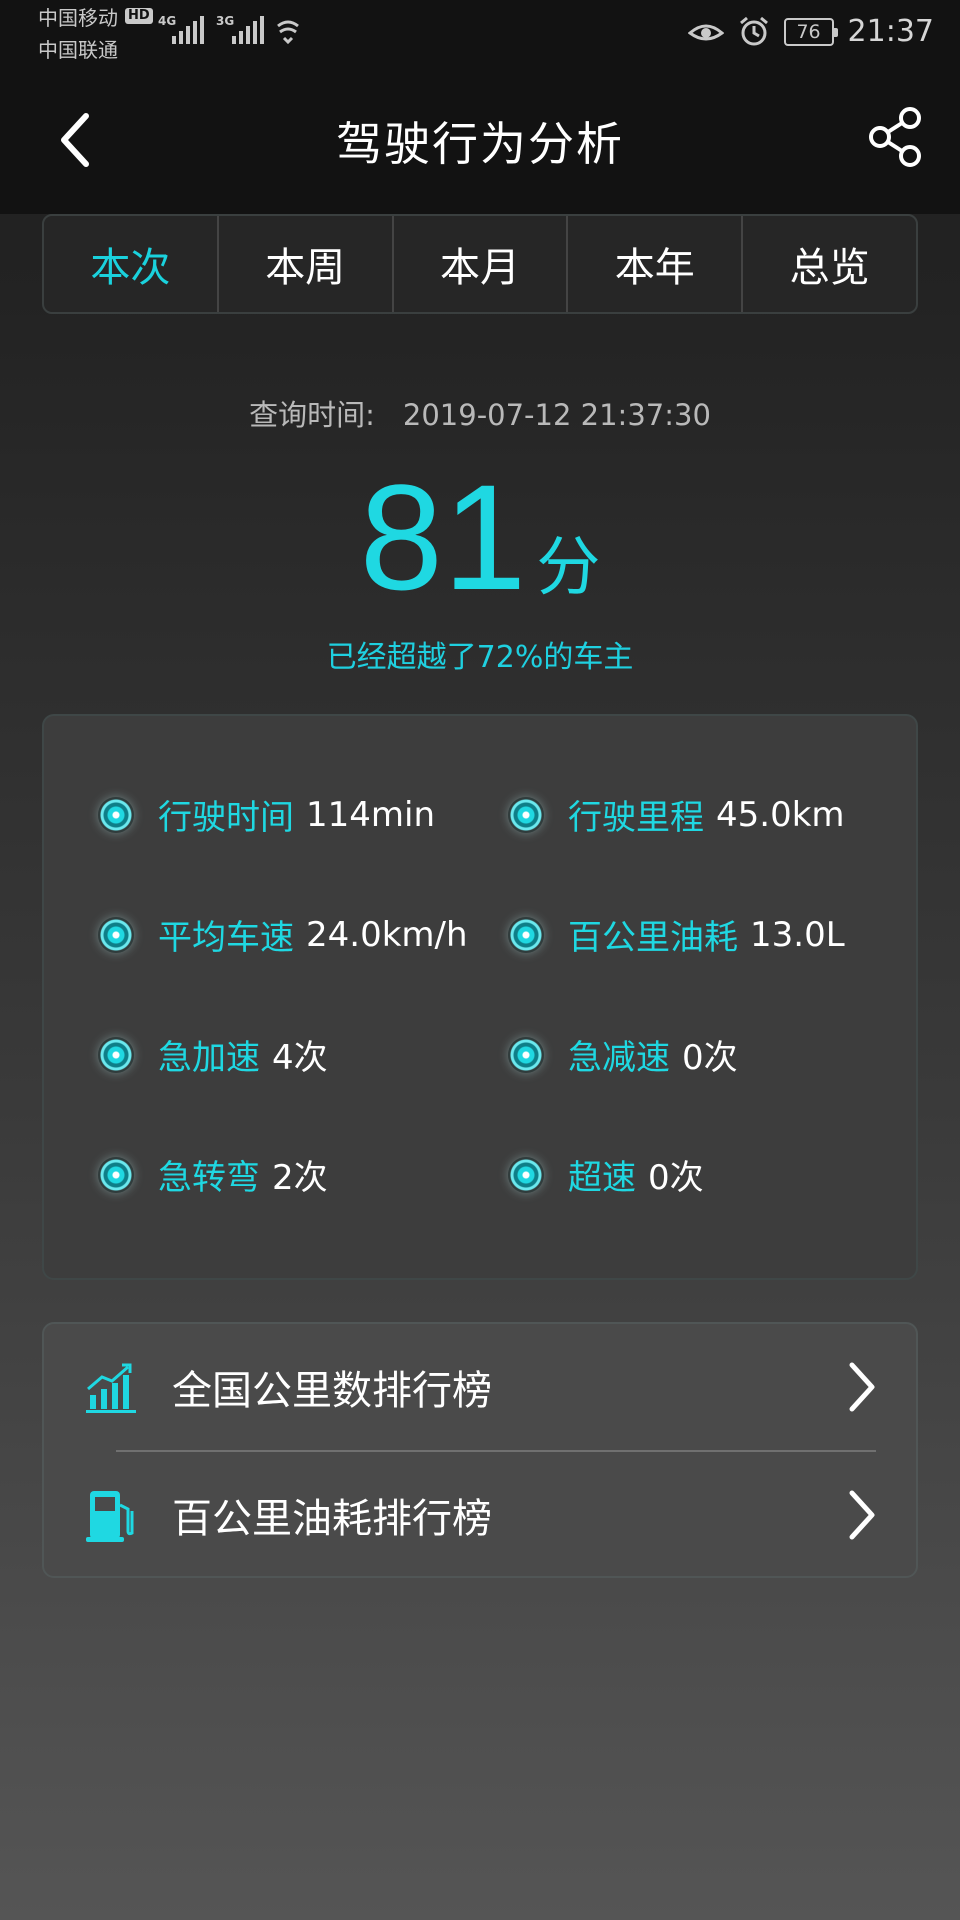  I want to click on hd-badge: HD, so click(139, 16).